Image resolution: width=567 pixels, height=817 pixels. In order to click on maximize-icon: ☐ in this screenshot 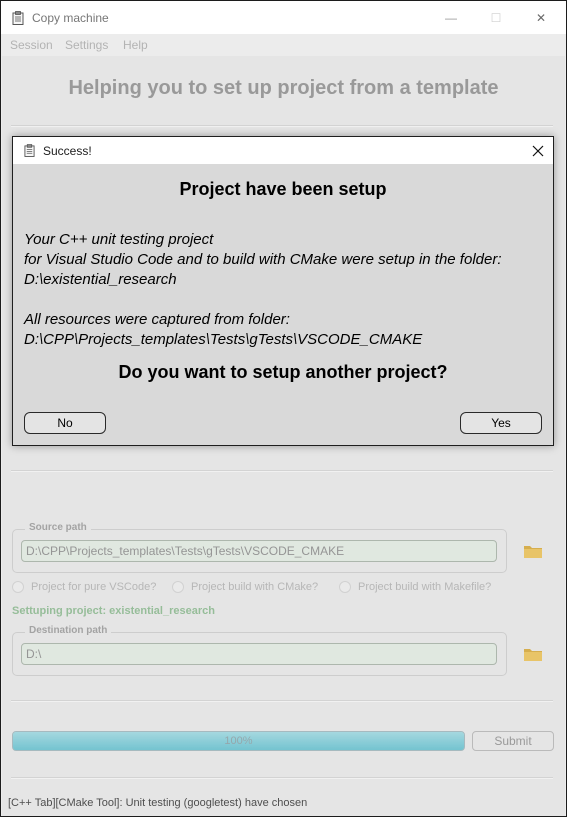, I will do `click(496, 17)`.